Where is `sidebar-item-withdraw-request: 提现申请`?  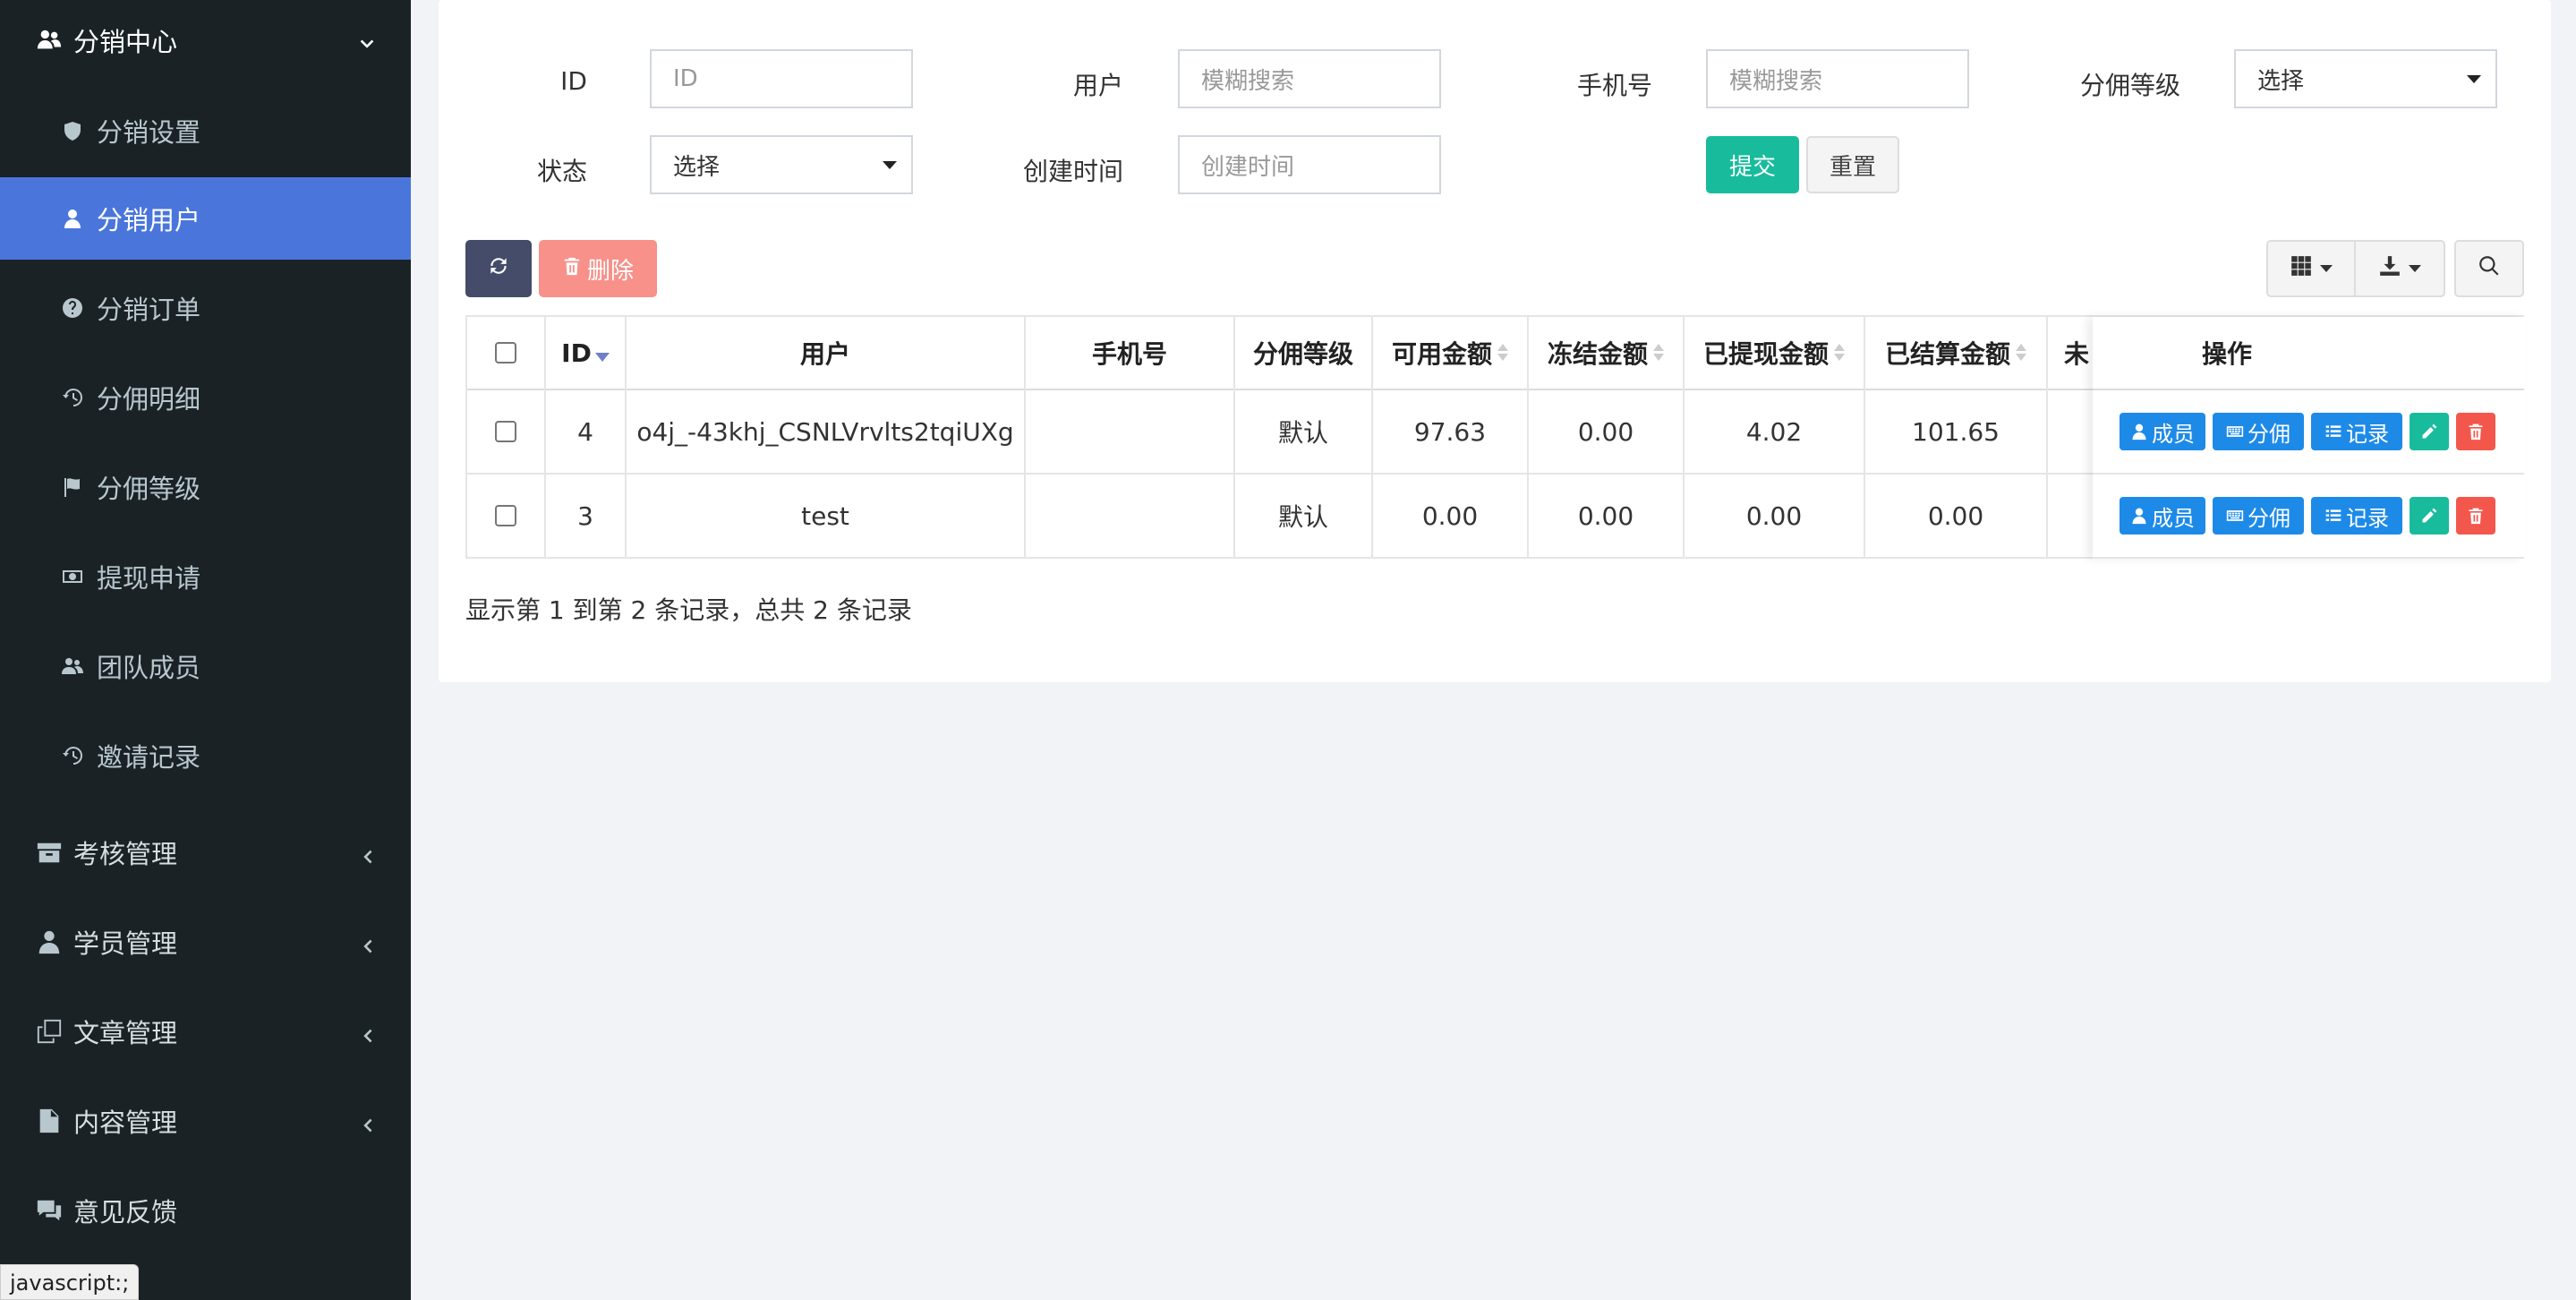
sidebar-item-withdraw-request: 提现申请 is located at coordinates (205, 577).